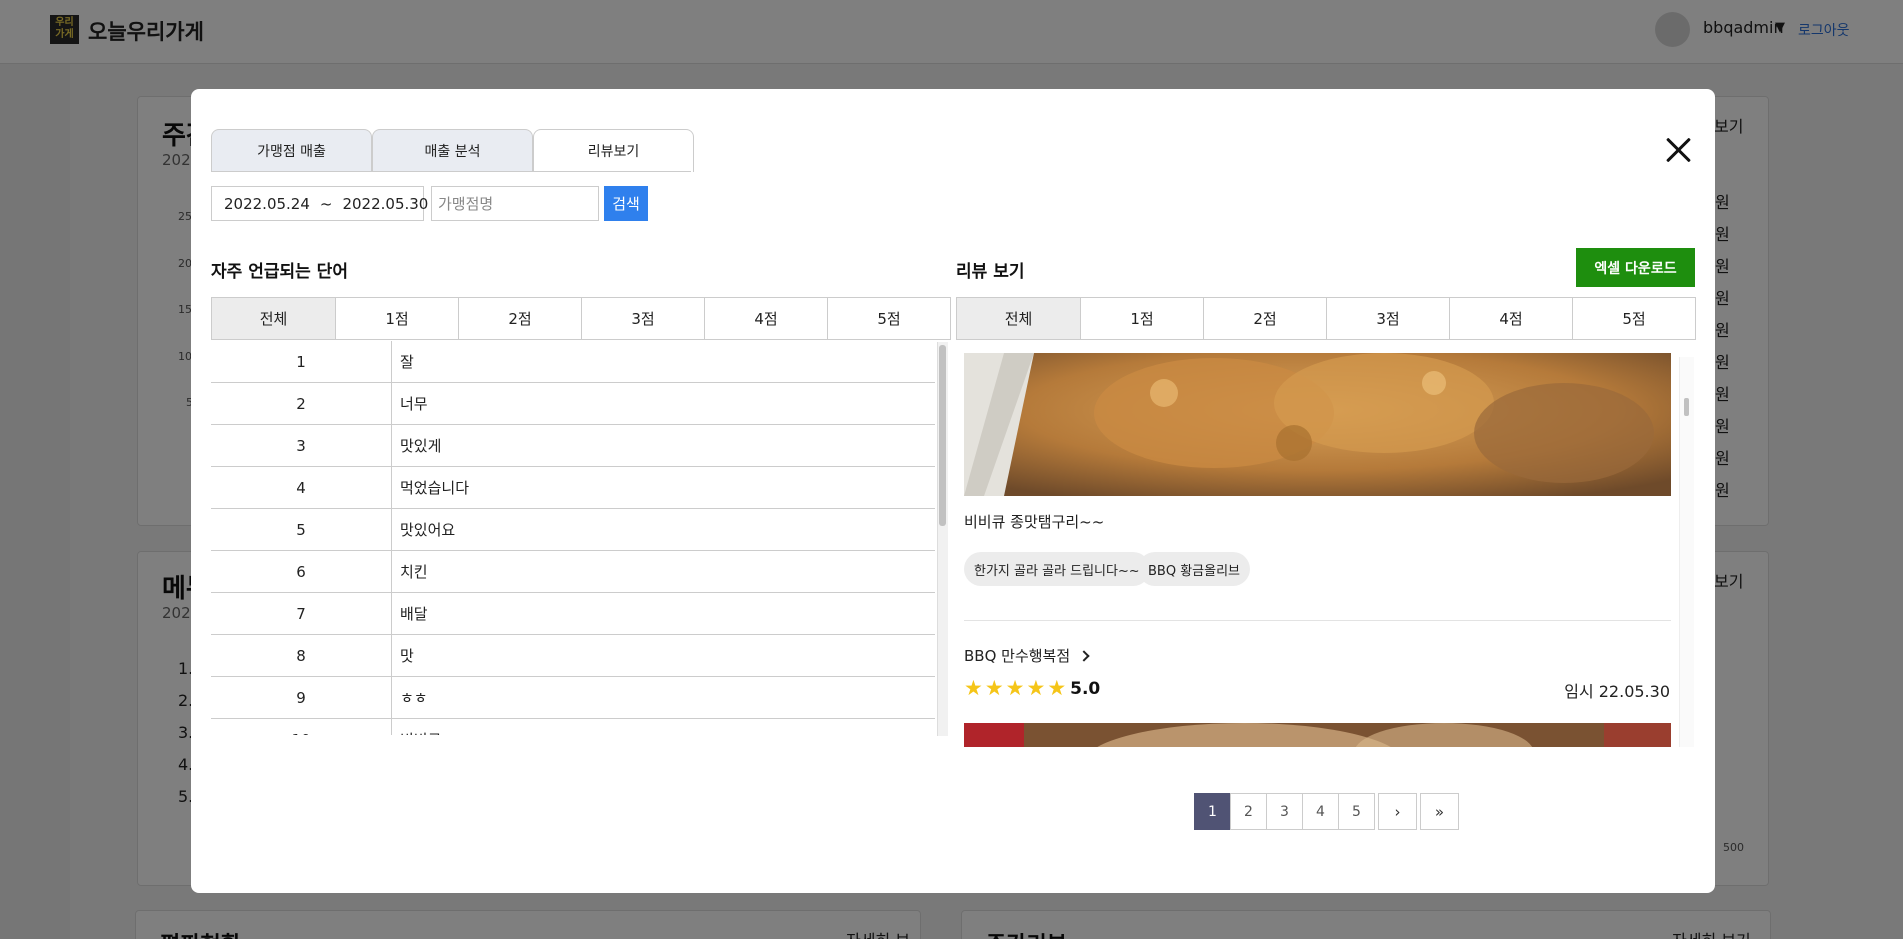 The width and height of the screenshot is (1903, 939). I want to click on table-row: 10 비비큐, so click(573, 727).